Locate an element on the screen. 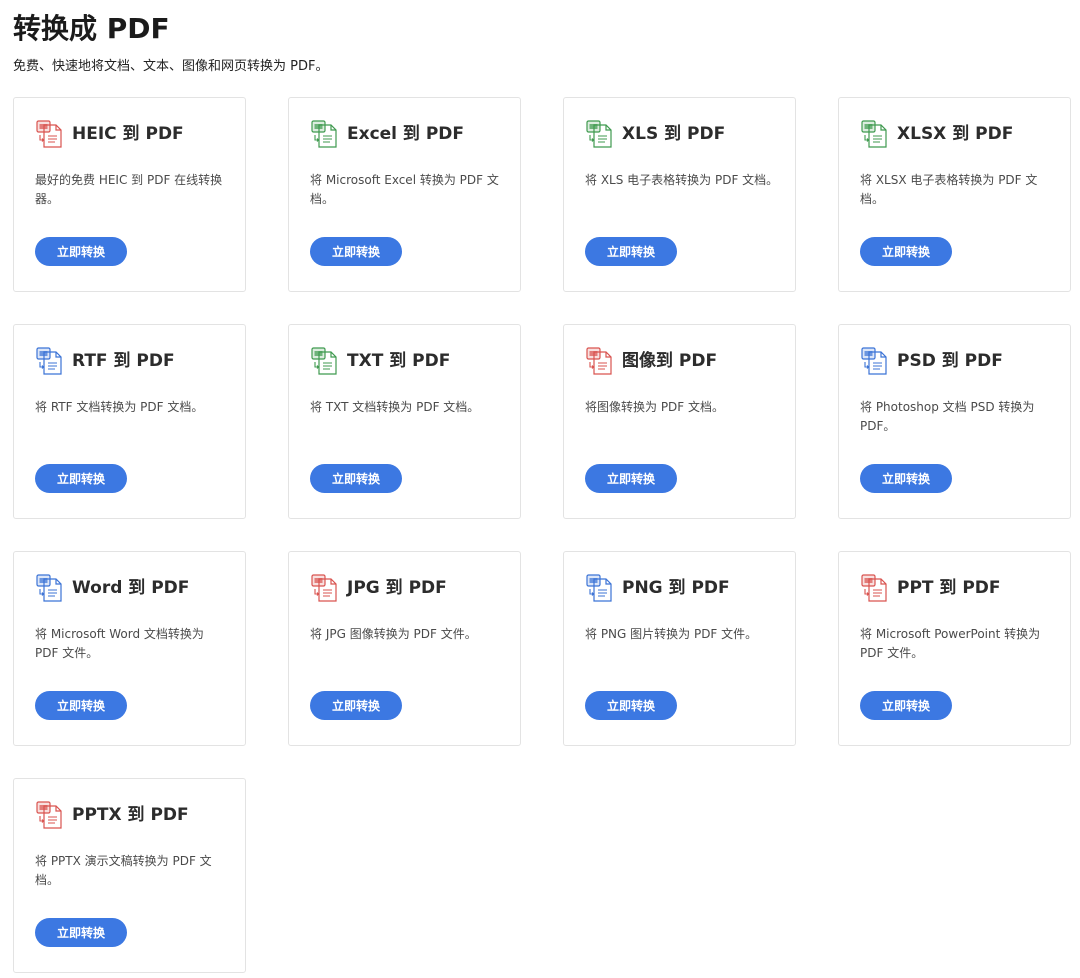 The image size is (1080, 978). excel-file-icon is located at coordinates (324, 134).